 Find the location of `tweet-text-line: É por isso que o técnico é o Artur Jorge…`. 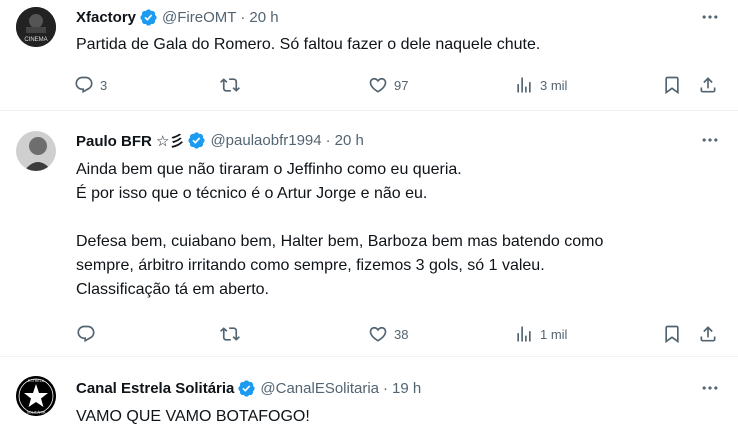

tweet-text-line: É por isso que o técnico é o Artur Jorge… is located at coordinates (252, 193).